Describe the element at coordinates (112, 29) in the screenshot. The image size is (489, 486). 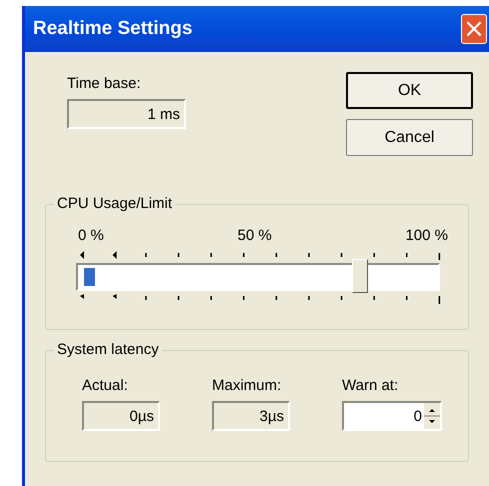
I see `window-title: Realtime Settings` at that location.